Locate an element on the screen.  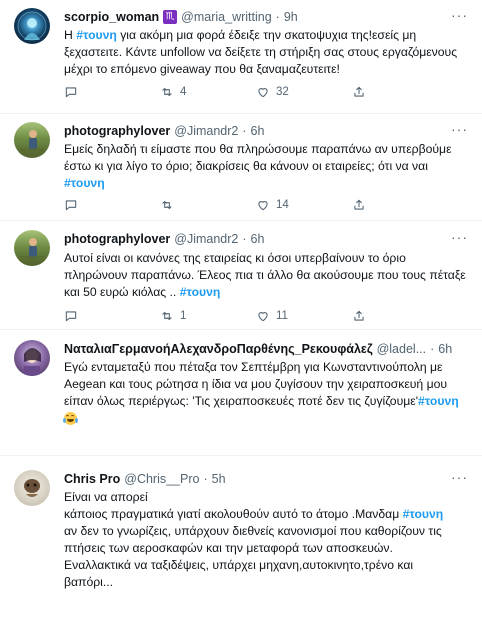
user-handle: @maria_writting is located at coordinates (226, 17).